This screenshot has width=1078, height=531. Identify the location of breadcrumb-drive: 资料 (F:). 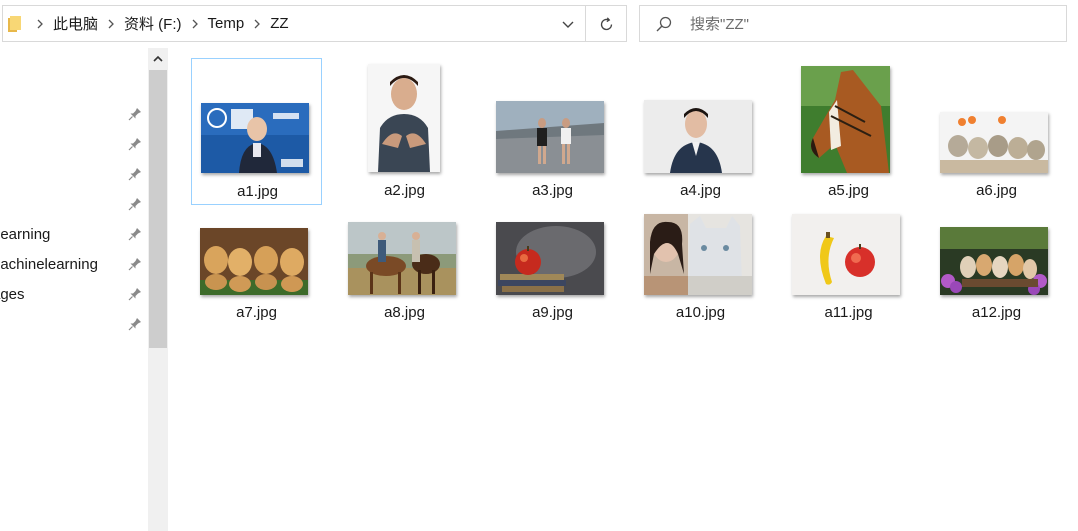
(153, 23).